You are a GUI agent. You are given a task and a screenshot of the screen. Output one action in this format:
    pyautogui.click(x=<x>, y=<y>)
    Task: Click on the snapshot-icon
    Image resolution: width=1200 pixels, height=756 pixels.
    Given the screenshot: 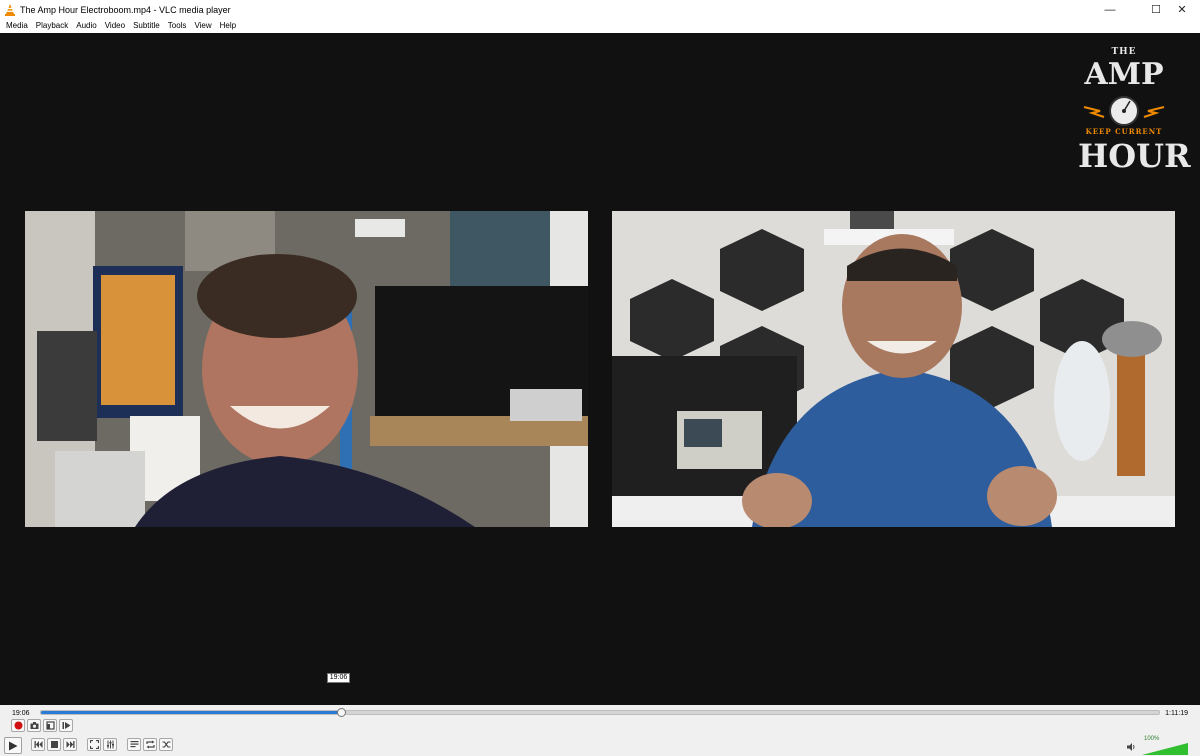 What is the action you would take?
    pyautogui.click(x=34, y=725)
    